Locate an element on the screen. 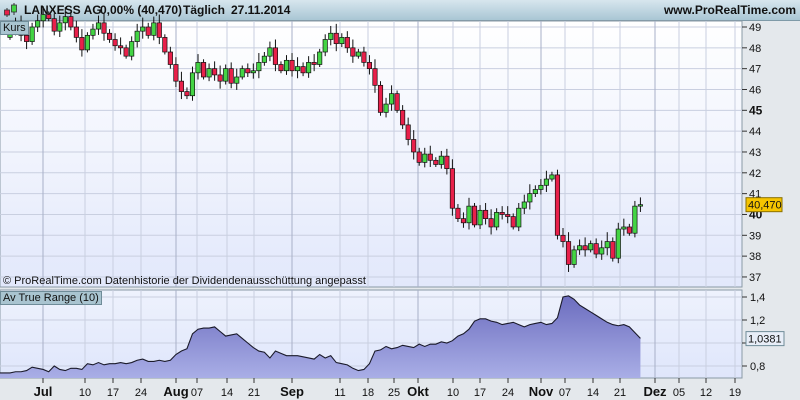 The height and width of the screenshot is (400, 800). time-tick-label: Sep is located at coordinates (292, 391).